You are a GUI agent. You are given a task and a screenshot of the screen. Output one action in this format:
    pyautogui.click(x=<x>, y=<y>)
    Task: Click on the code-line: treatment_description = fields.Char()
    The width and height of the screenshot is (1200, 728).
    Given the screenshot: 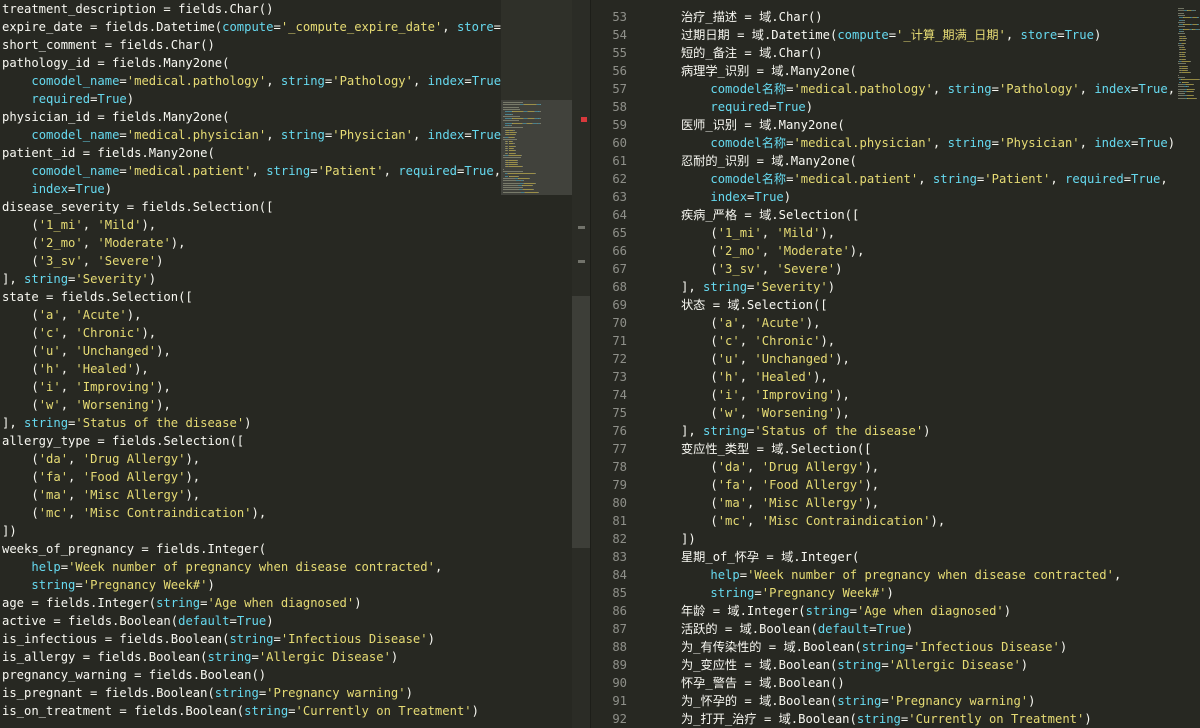 What is the action you would take?
    pyautogui.click(x=255, y=9)
    